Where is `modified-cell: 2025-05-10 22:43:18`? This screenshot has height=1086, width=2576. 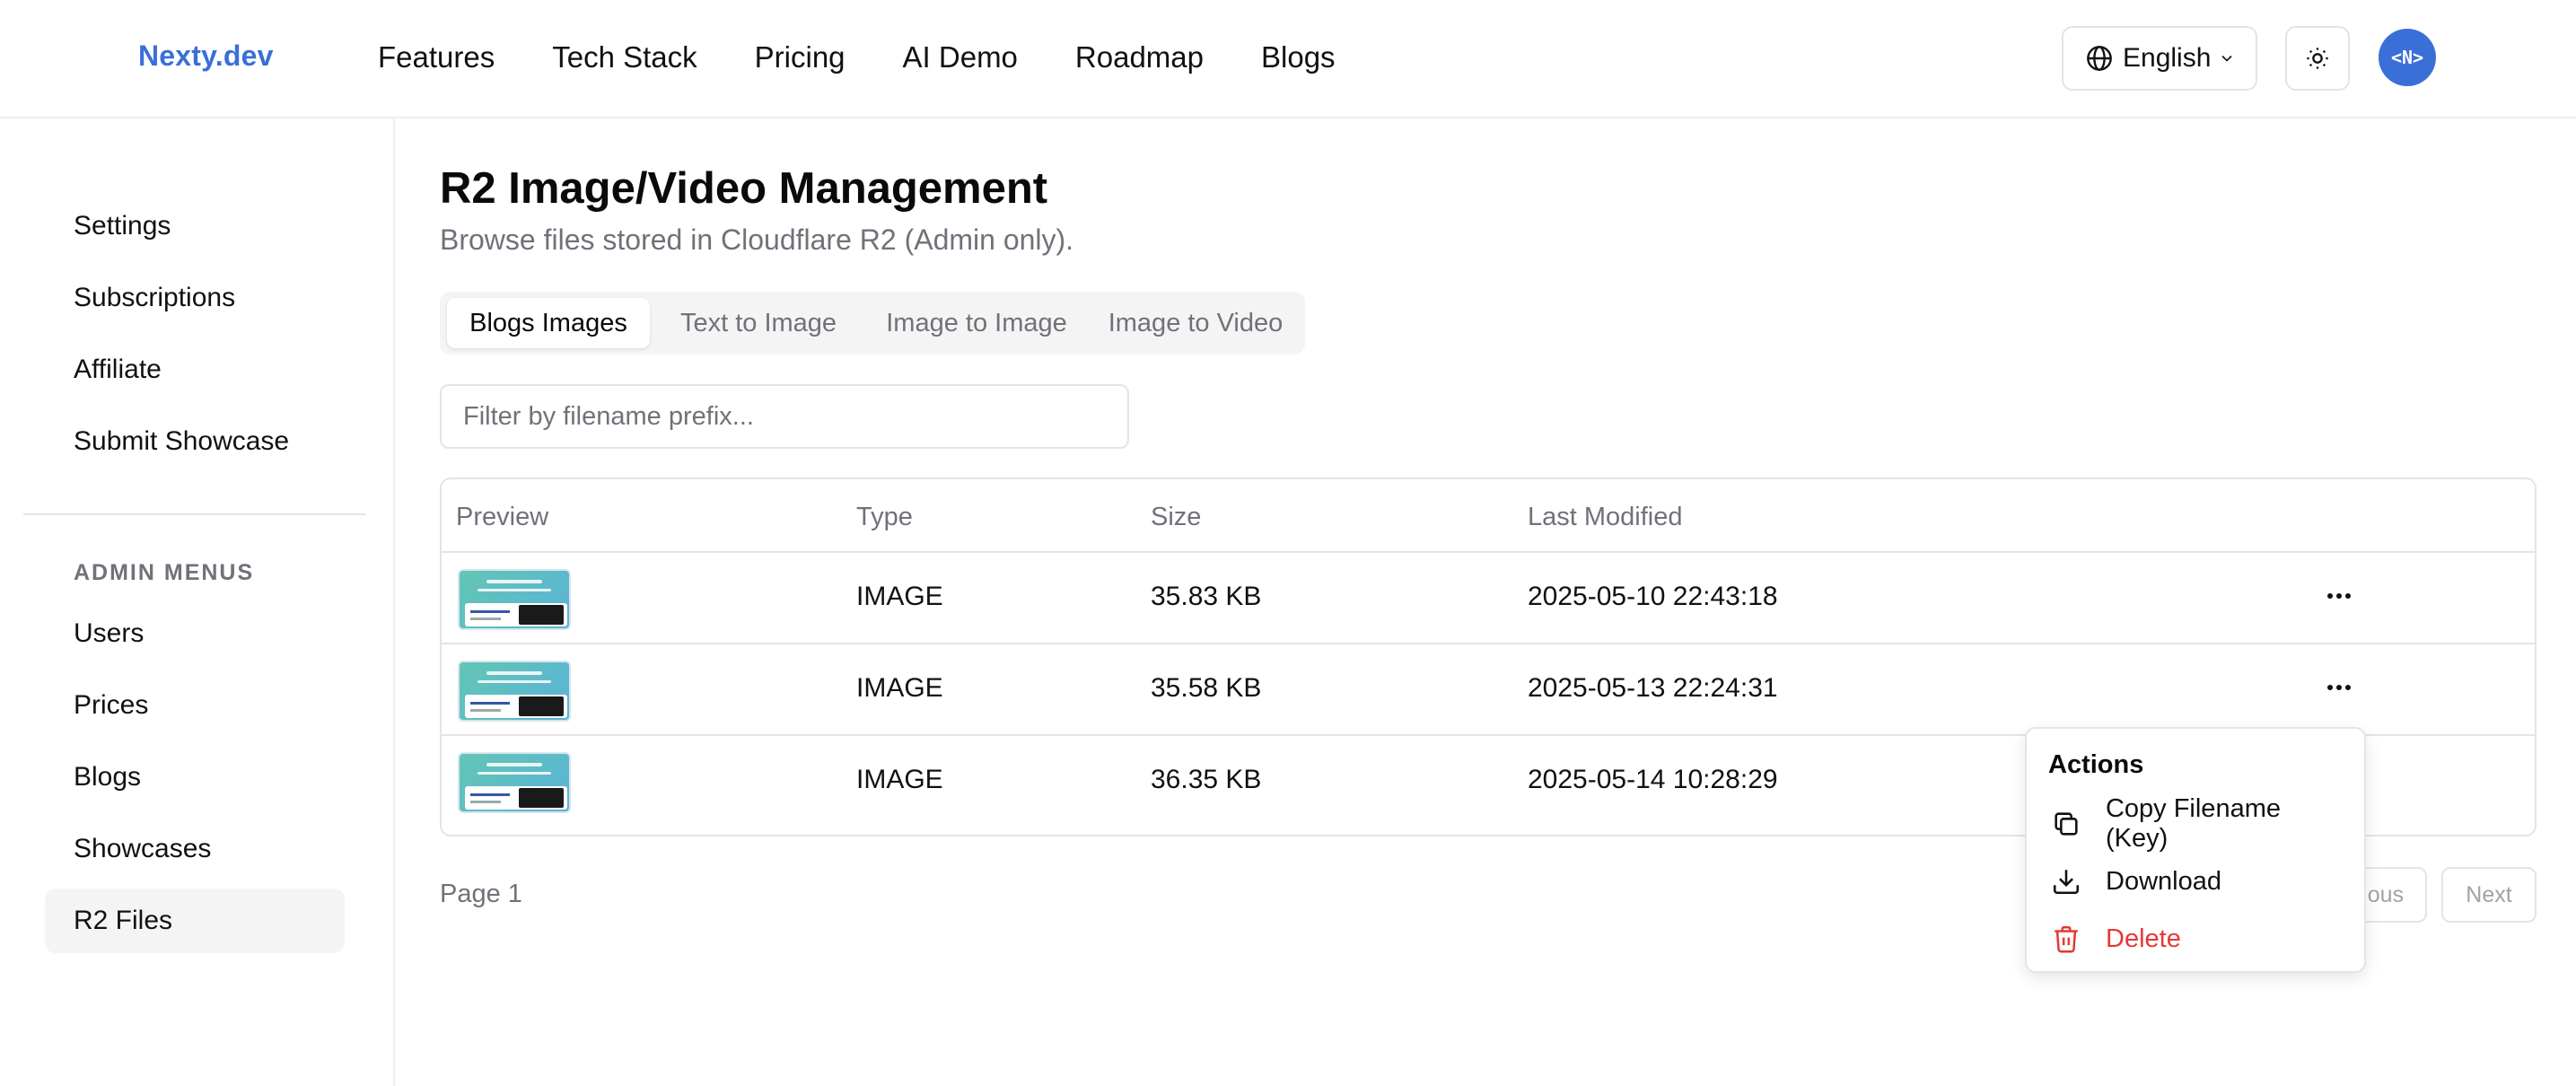
modified-cell: 2025-05-10 22:43:18 is located at coordinates (1653, 596).